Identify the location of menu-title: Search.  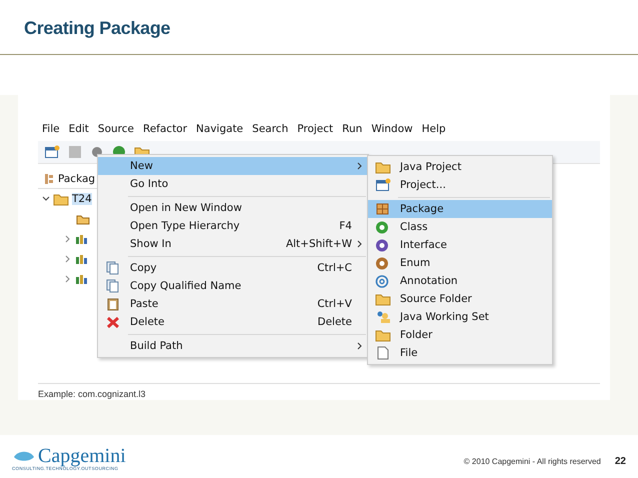
(270, 130).